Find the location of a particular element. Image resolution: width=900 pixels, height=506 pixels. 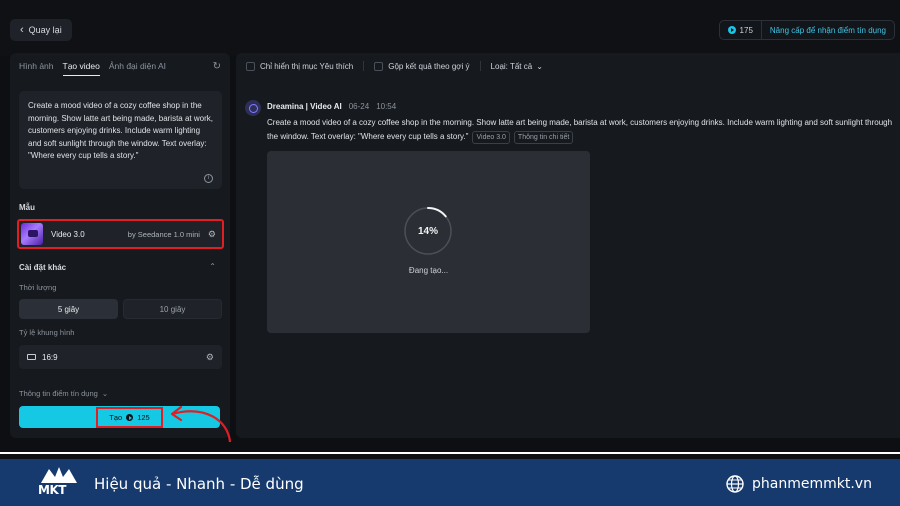

ratio-label: Tỷ lệ khung hình is located at coordinates (47, 332).